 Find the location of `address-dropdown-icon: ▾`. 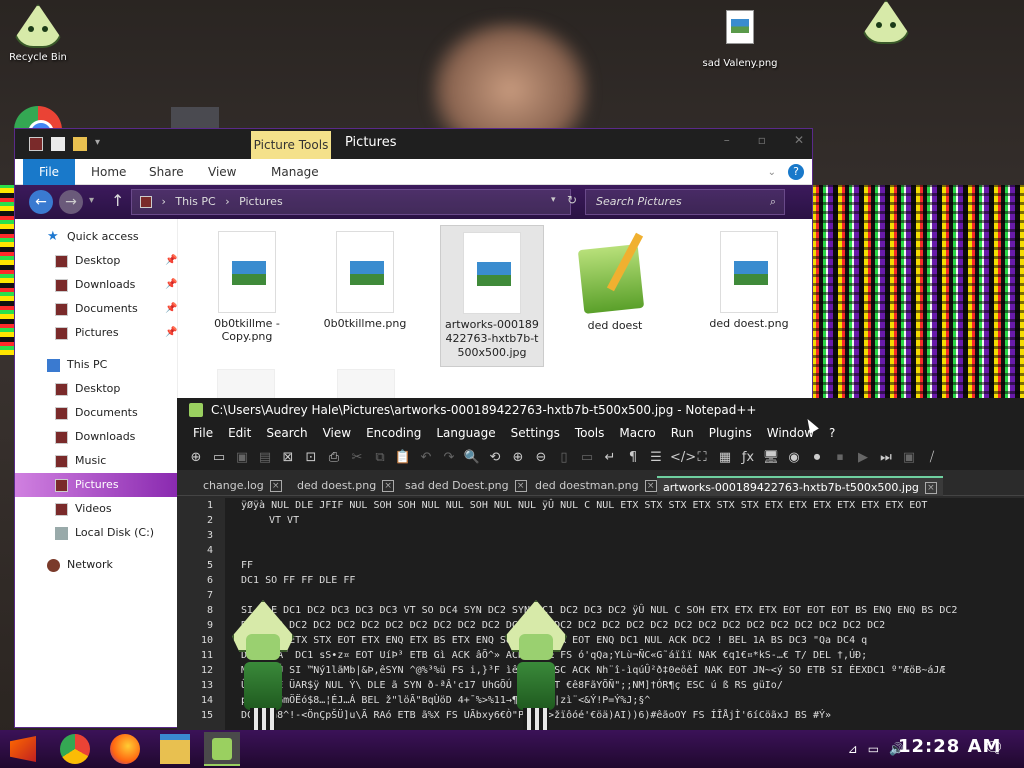

address-dropdown-icon: ▾ is located at coordinates (553, 200).